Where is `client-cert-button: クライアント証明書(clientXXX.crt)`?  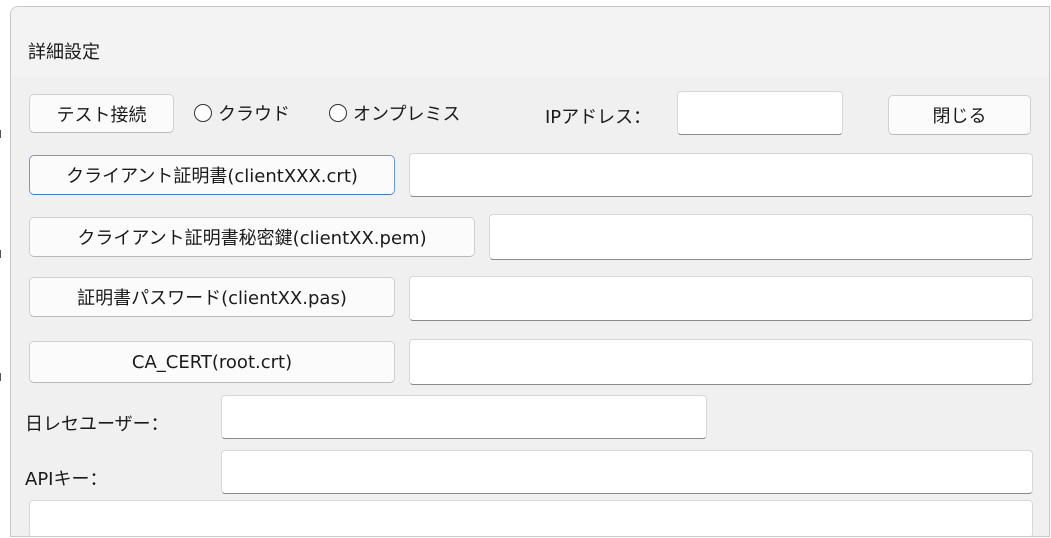 client-cert-button: クライアント証明書(clientXXX.crt) is located at coordinates (212, 175).